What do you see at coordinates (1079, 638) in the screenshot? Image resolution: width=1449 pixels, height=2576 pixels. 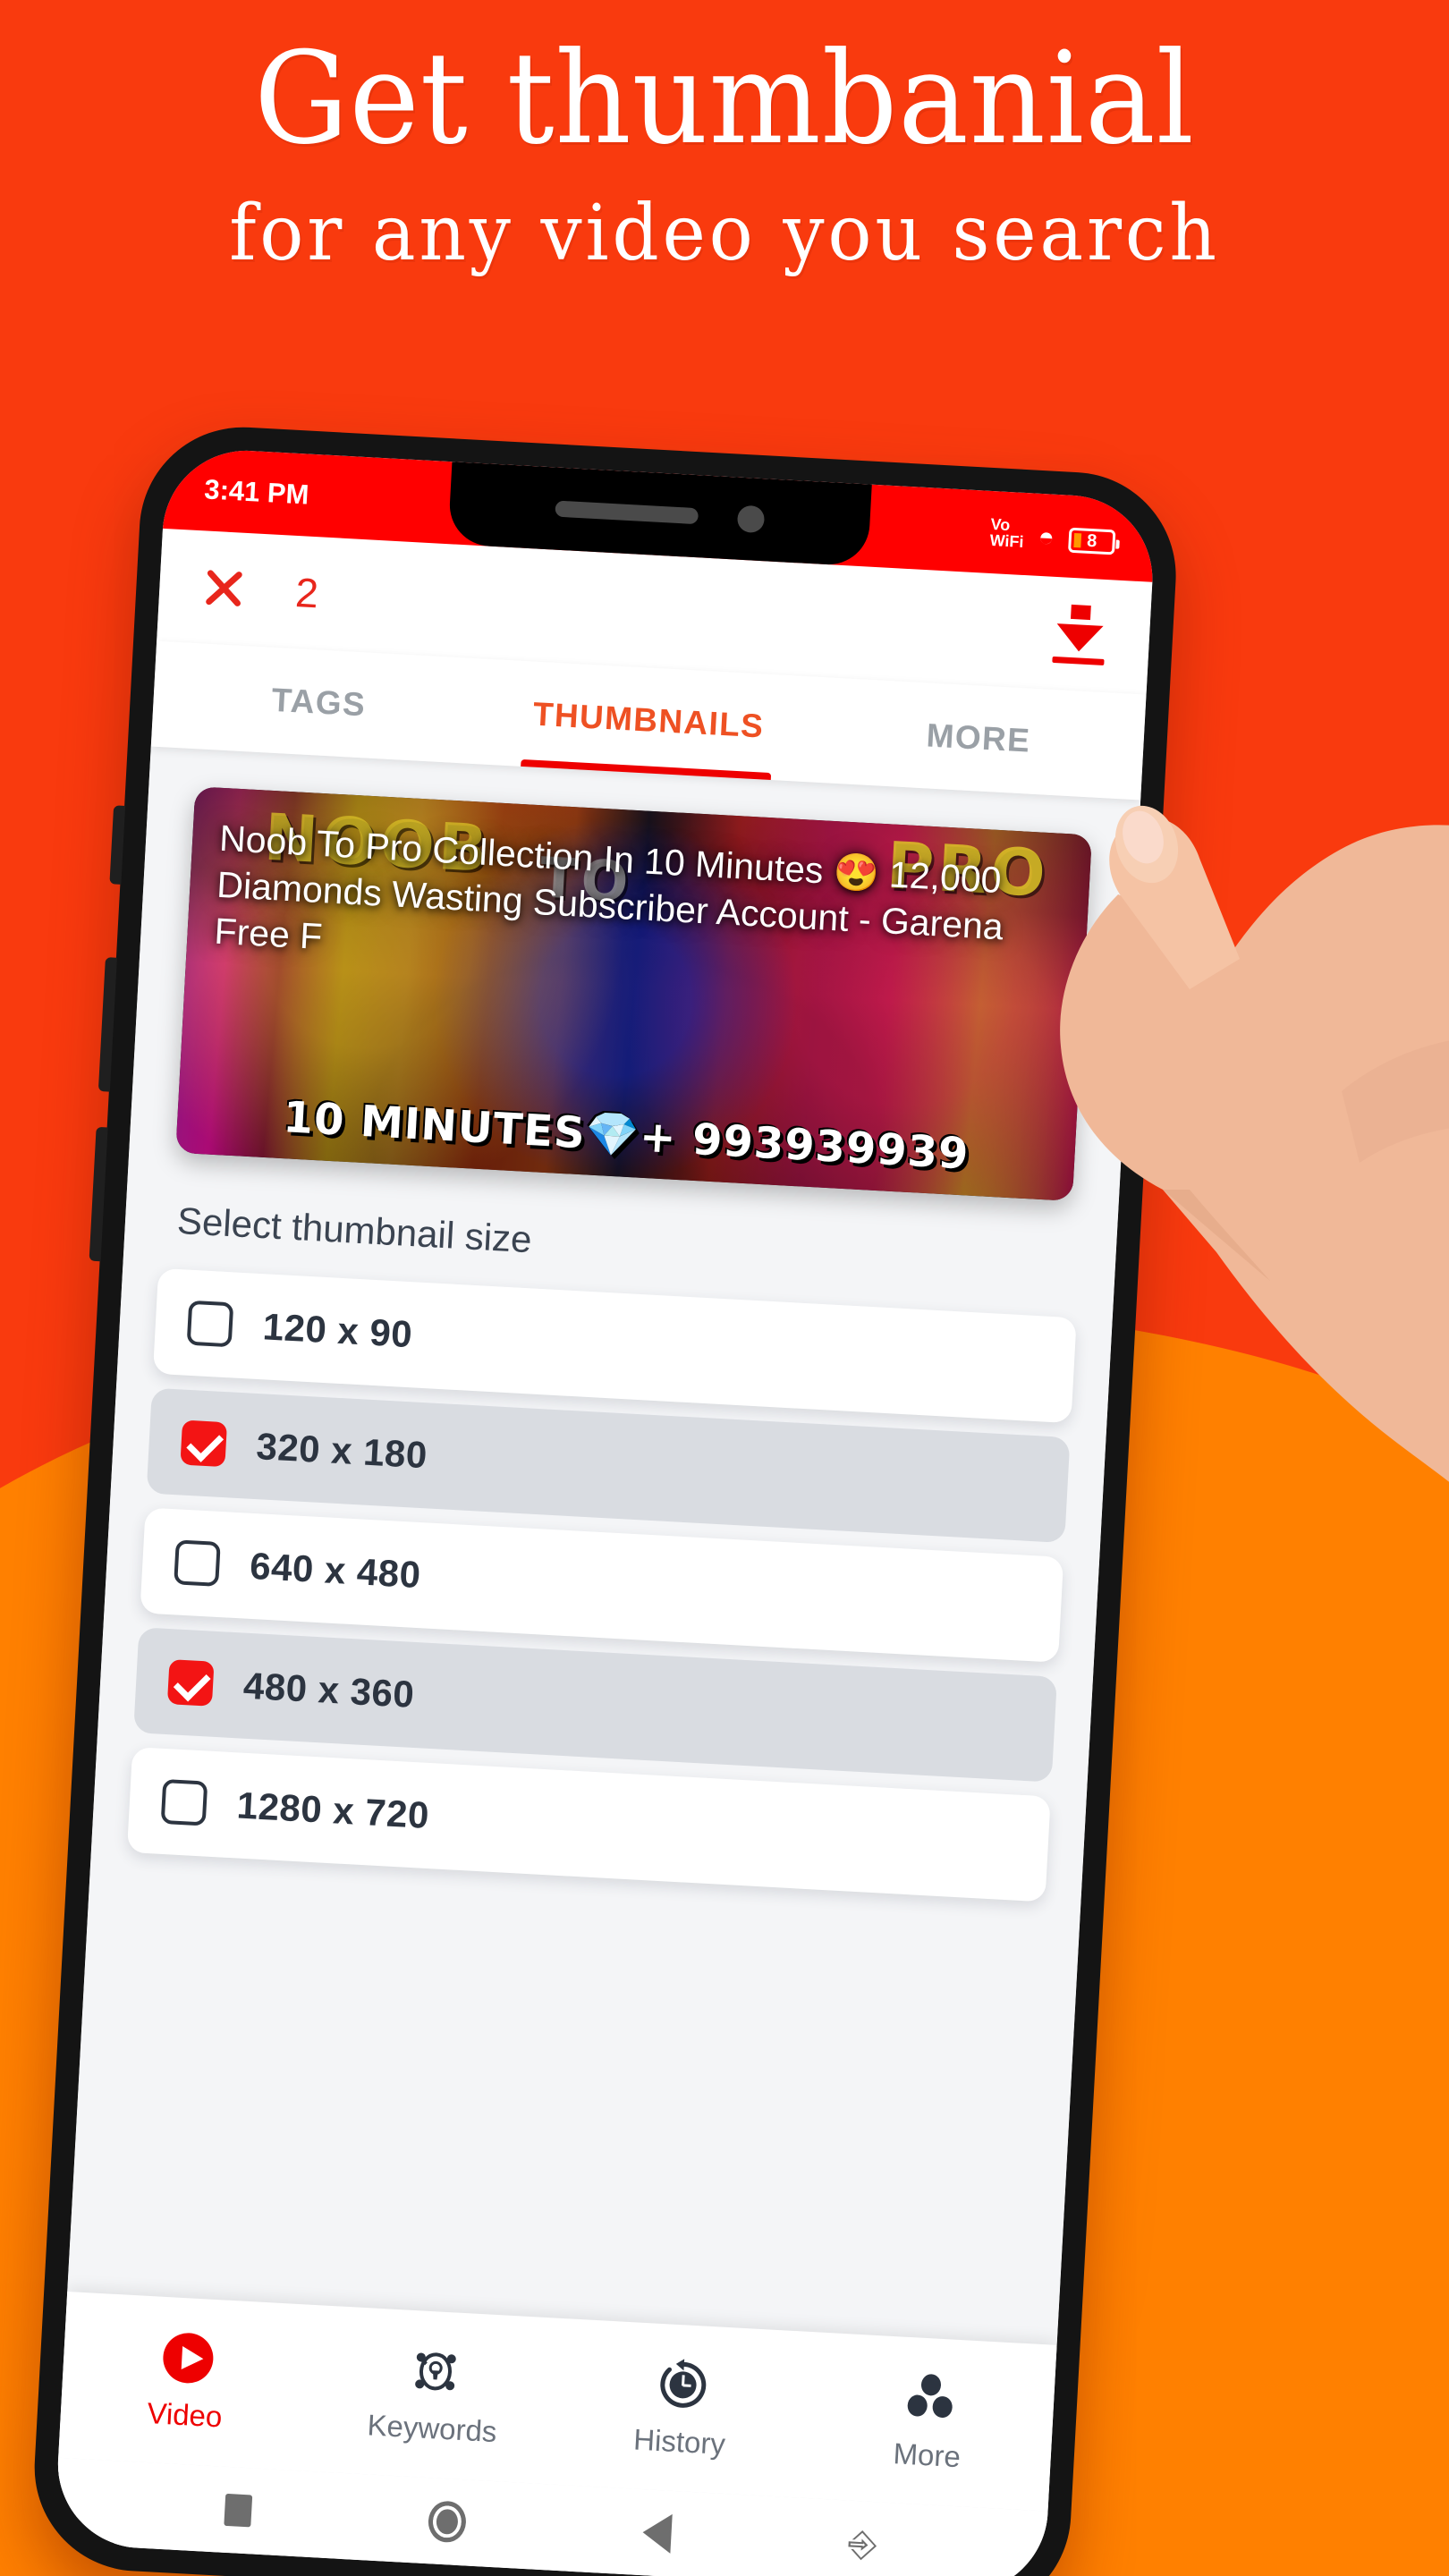 I see `download-arrow-head` at bounding box center [1079, 638].